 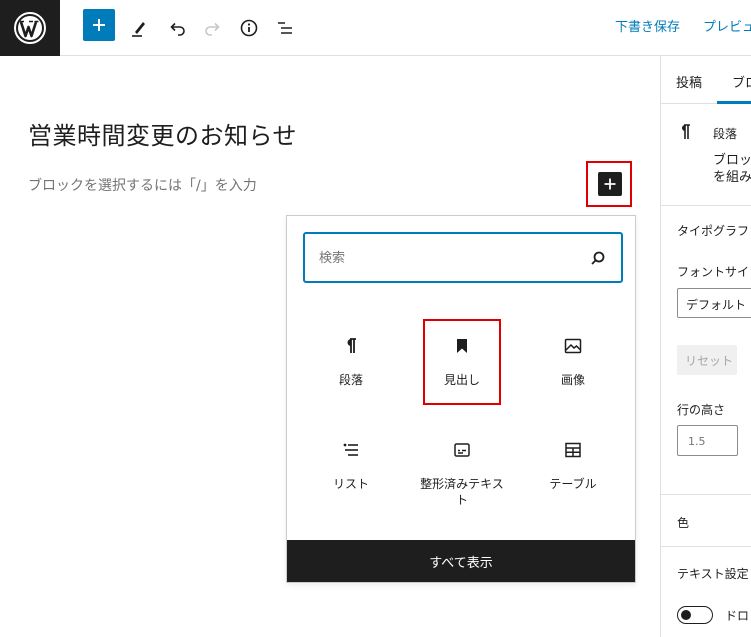 I want to click on pencil-icon, so click(x=138, y=29).